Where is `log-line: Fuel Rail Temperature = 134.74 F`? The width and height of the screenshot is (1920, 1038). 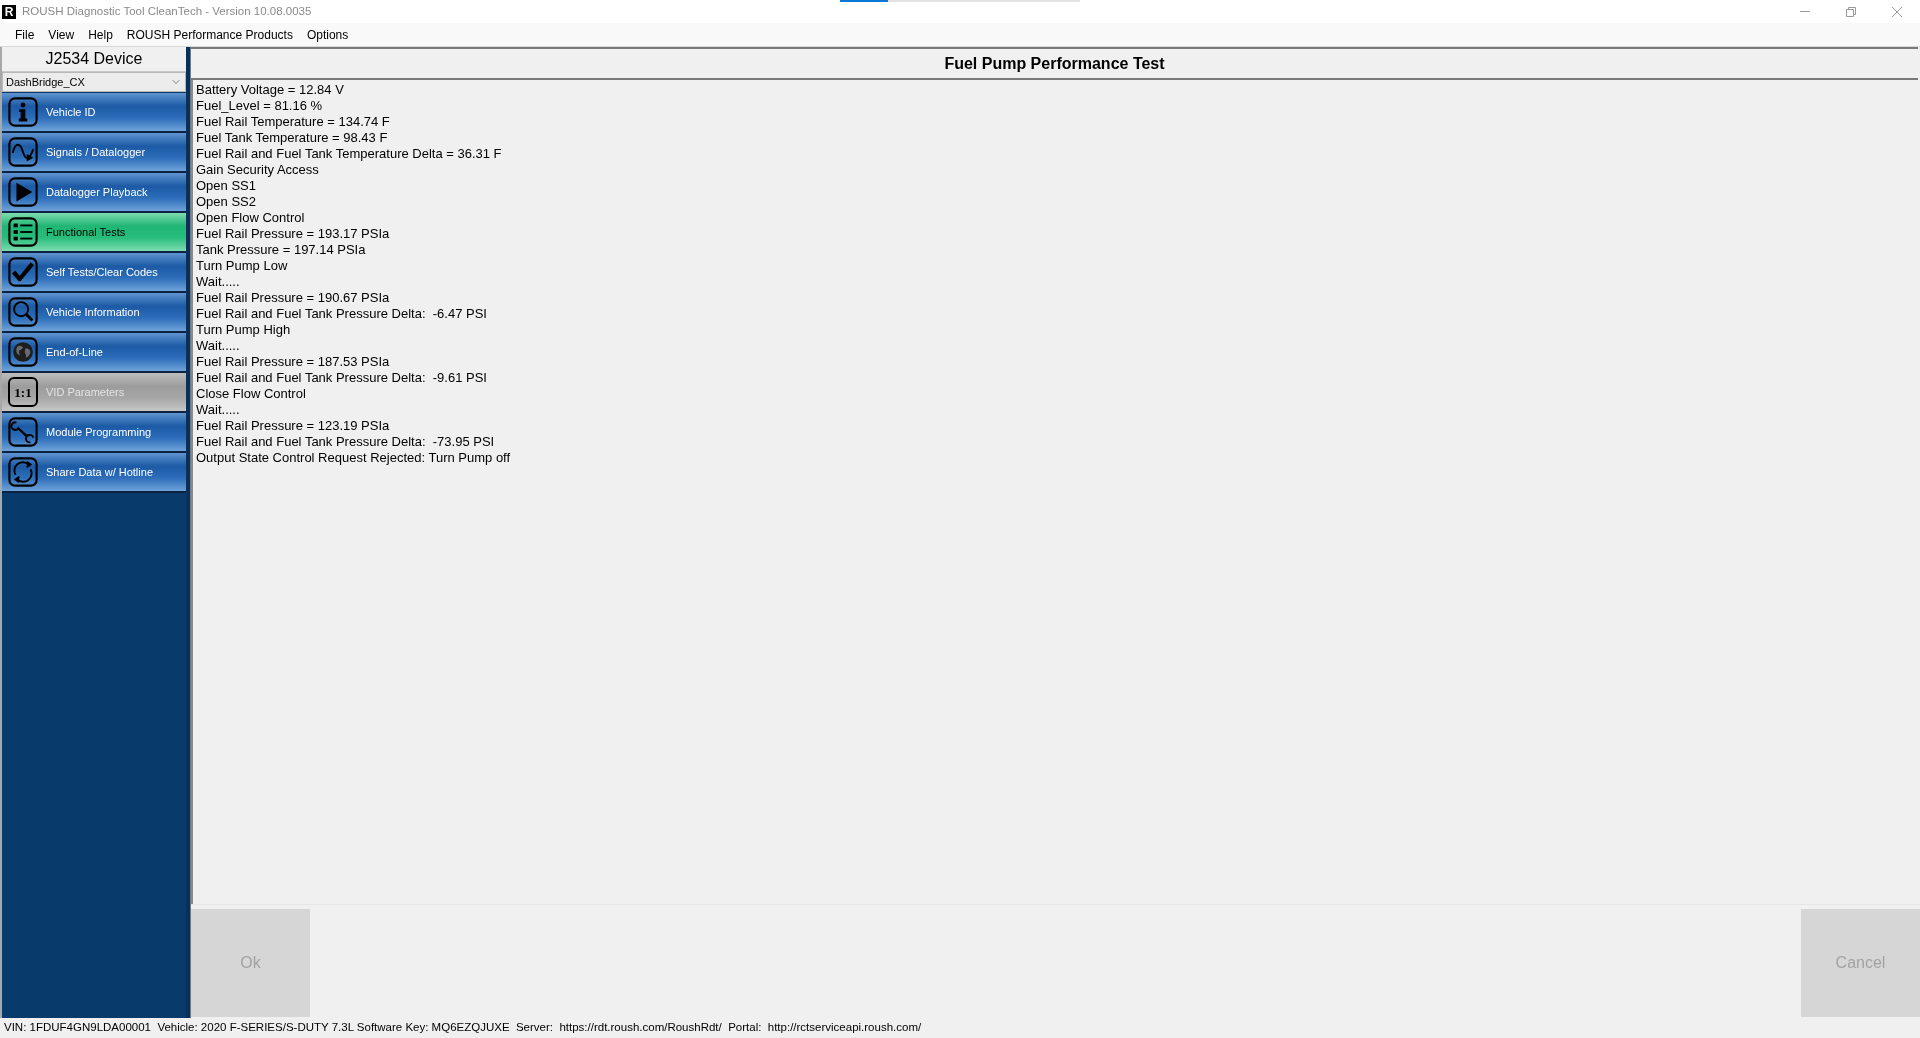 log-line: Fuel Rail Temperature = 134.74 F is located at coordinates (293, 122).